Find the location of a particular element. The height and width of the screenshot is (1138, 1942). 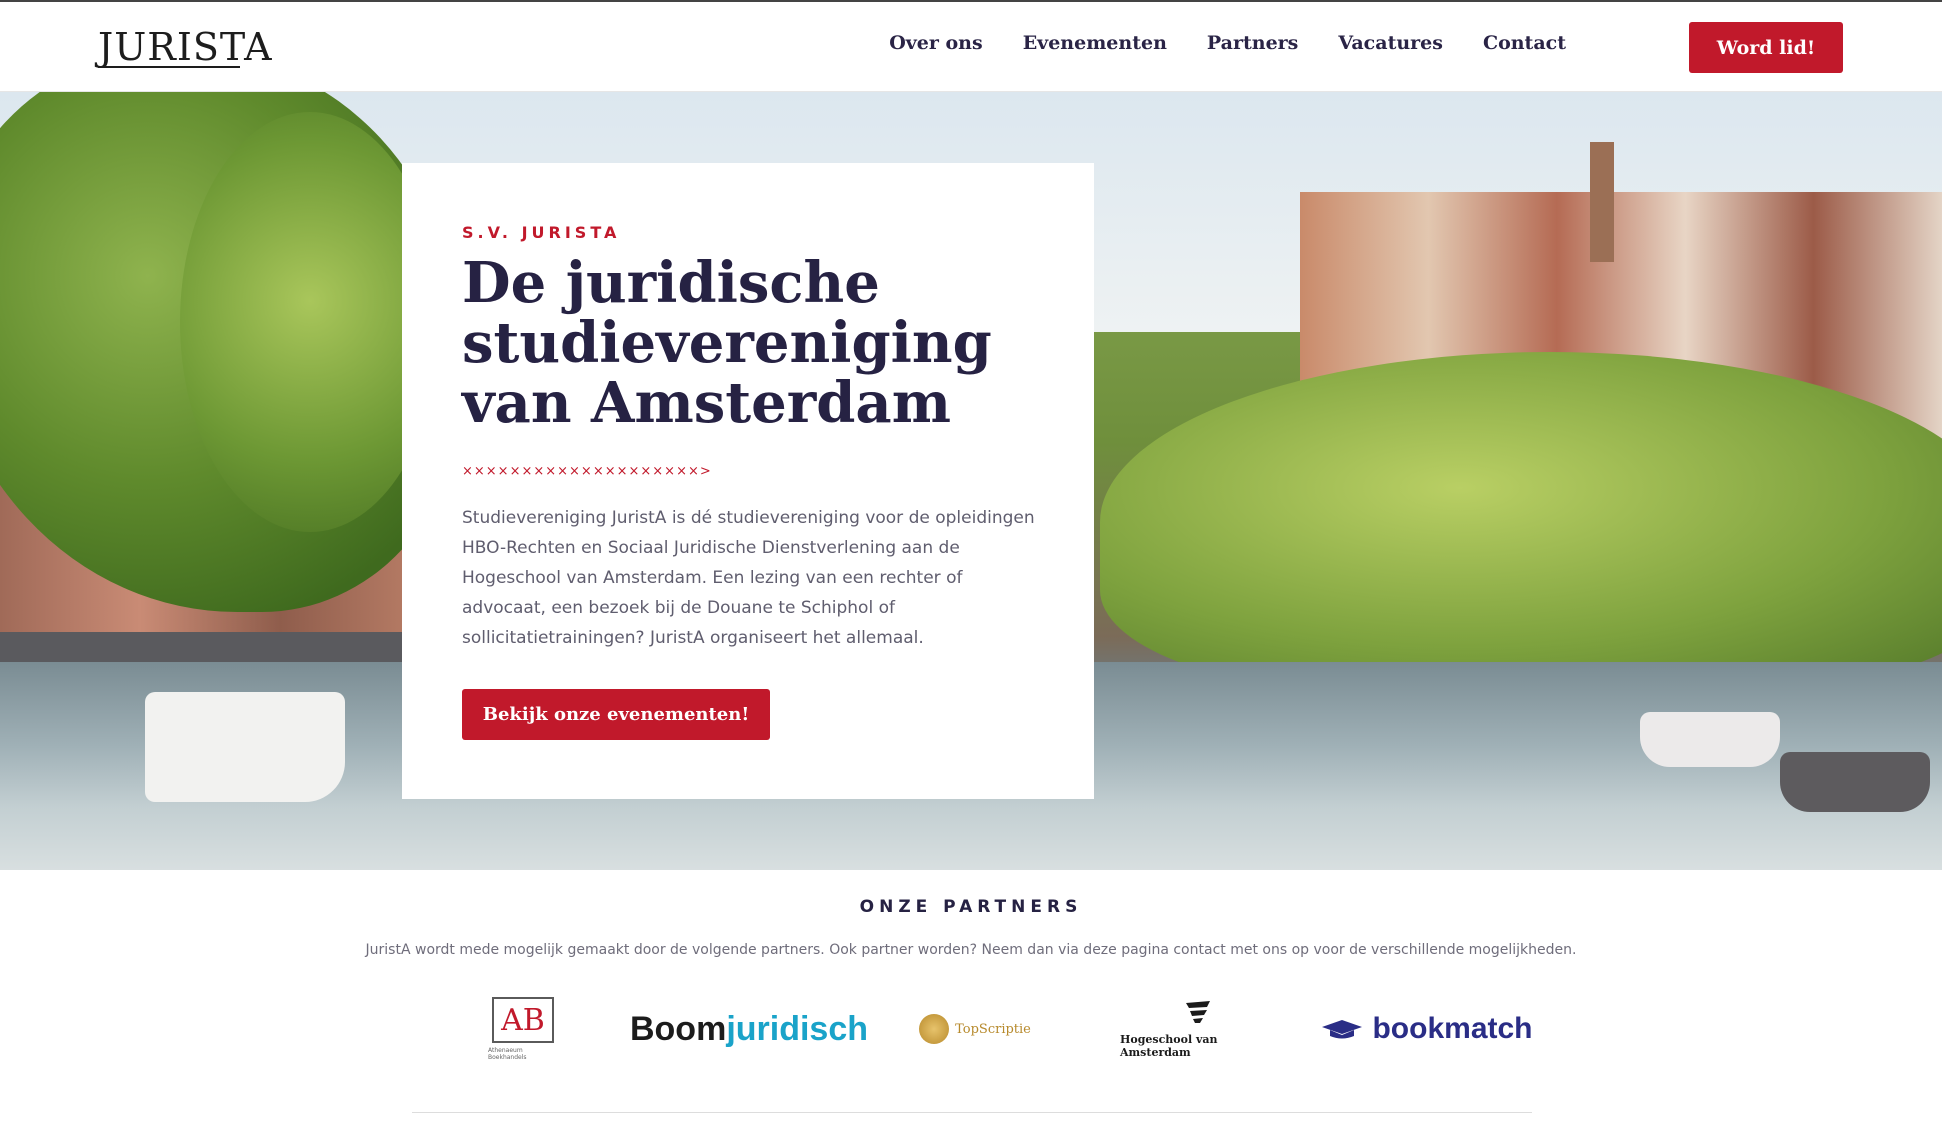

church-tower is located at coordinates (1602, 202).